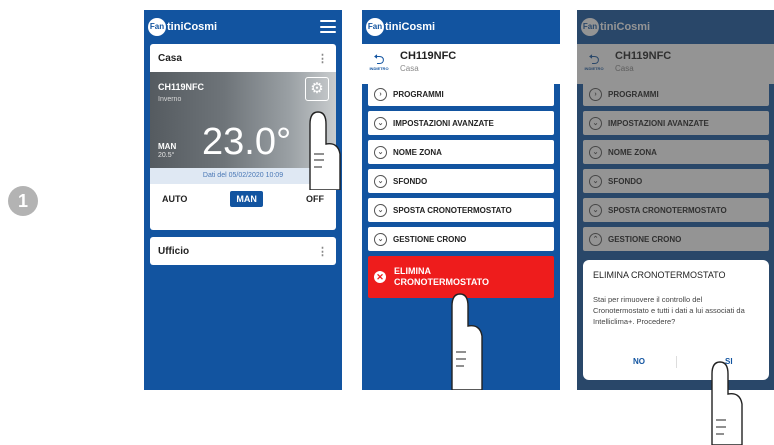 This screenshot has height=445, width=774. What do you see at coordinates (170, 99) in the screenshot?
I see `season-label: Inverno` at bounding box center [170, 99].